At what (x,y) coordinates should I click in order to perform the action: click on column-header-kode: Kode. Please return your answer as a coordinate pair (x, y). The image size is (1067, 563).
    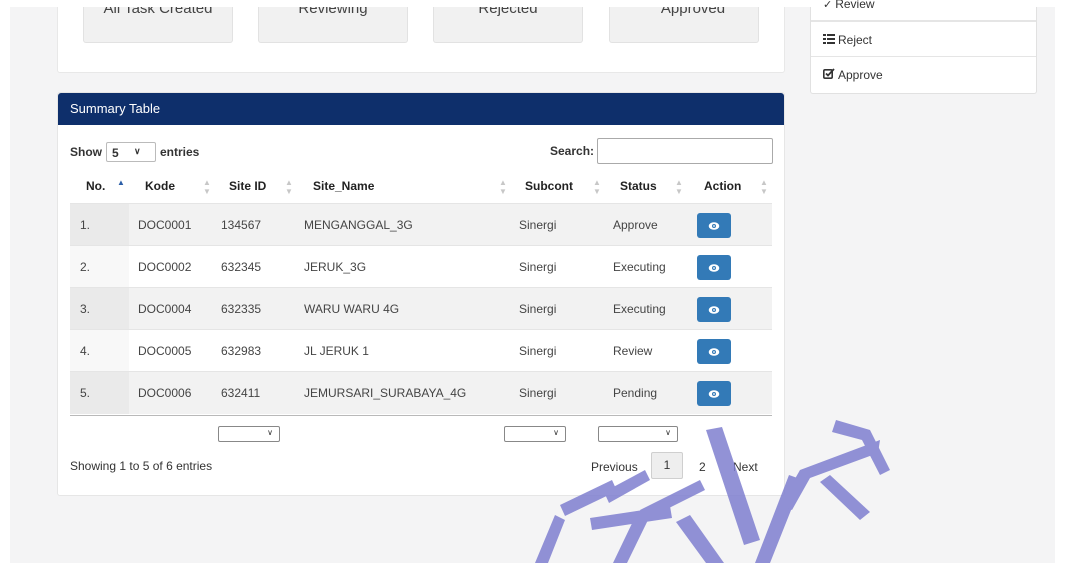
    Looking at the image, I should click on (160, 186).